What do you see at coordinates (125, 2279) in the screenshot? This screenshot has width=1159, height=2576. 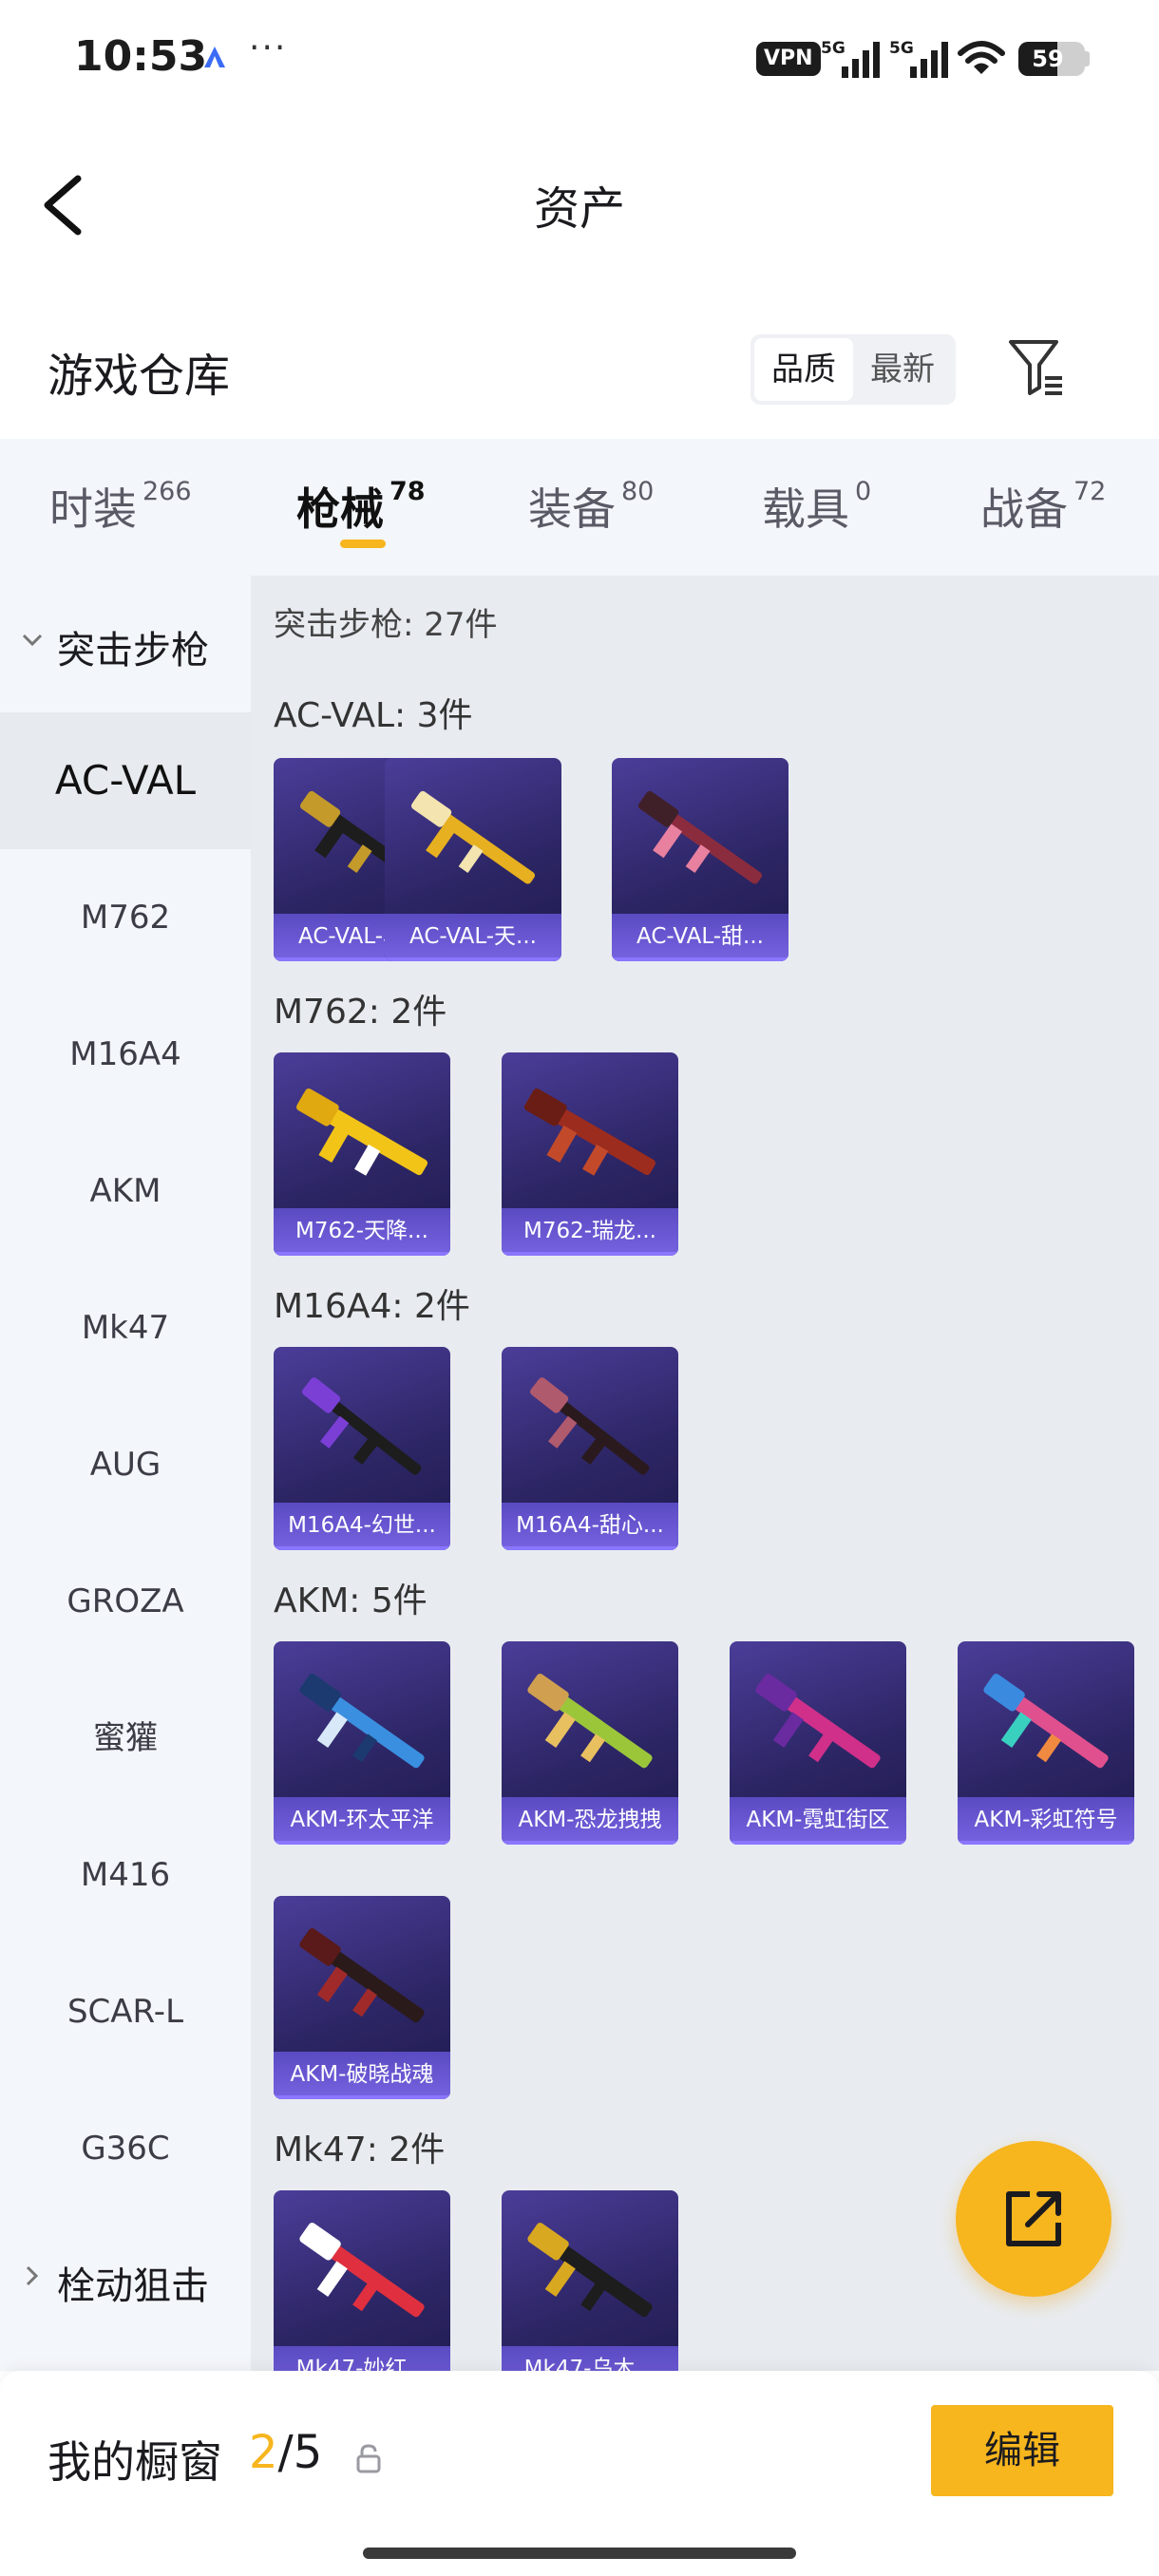 I see `sidebar-group-bolt-sniper: 栓动狙击` at bounding box center [125, 2279].